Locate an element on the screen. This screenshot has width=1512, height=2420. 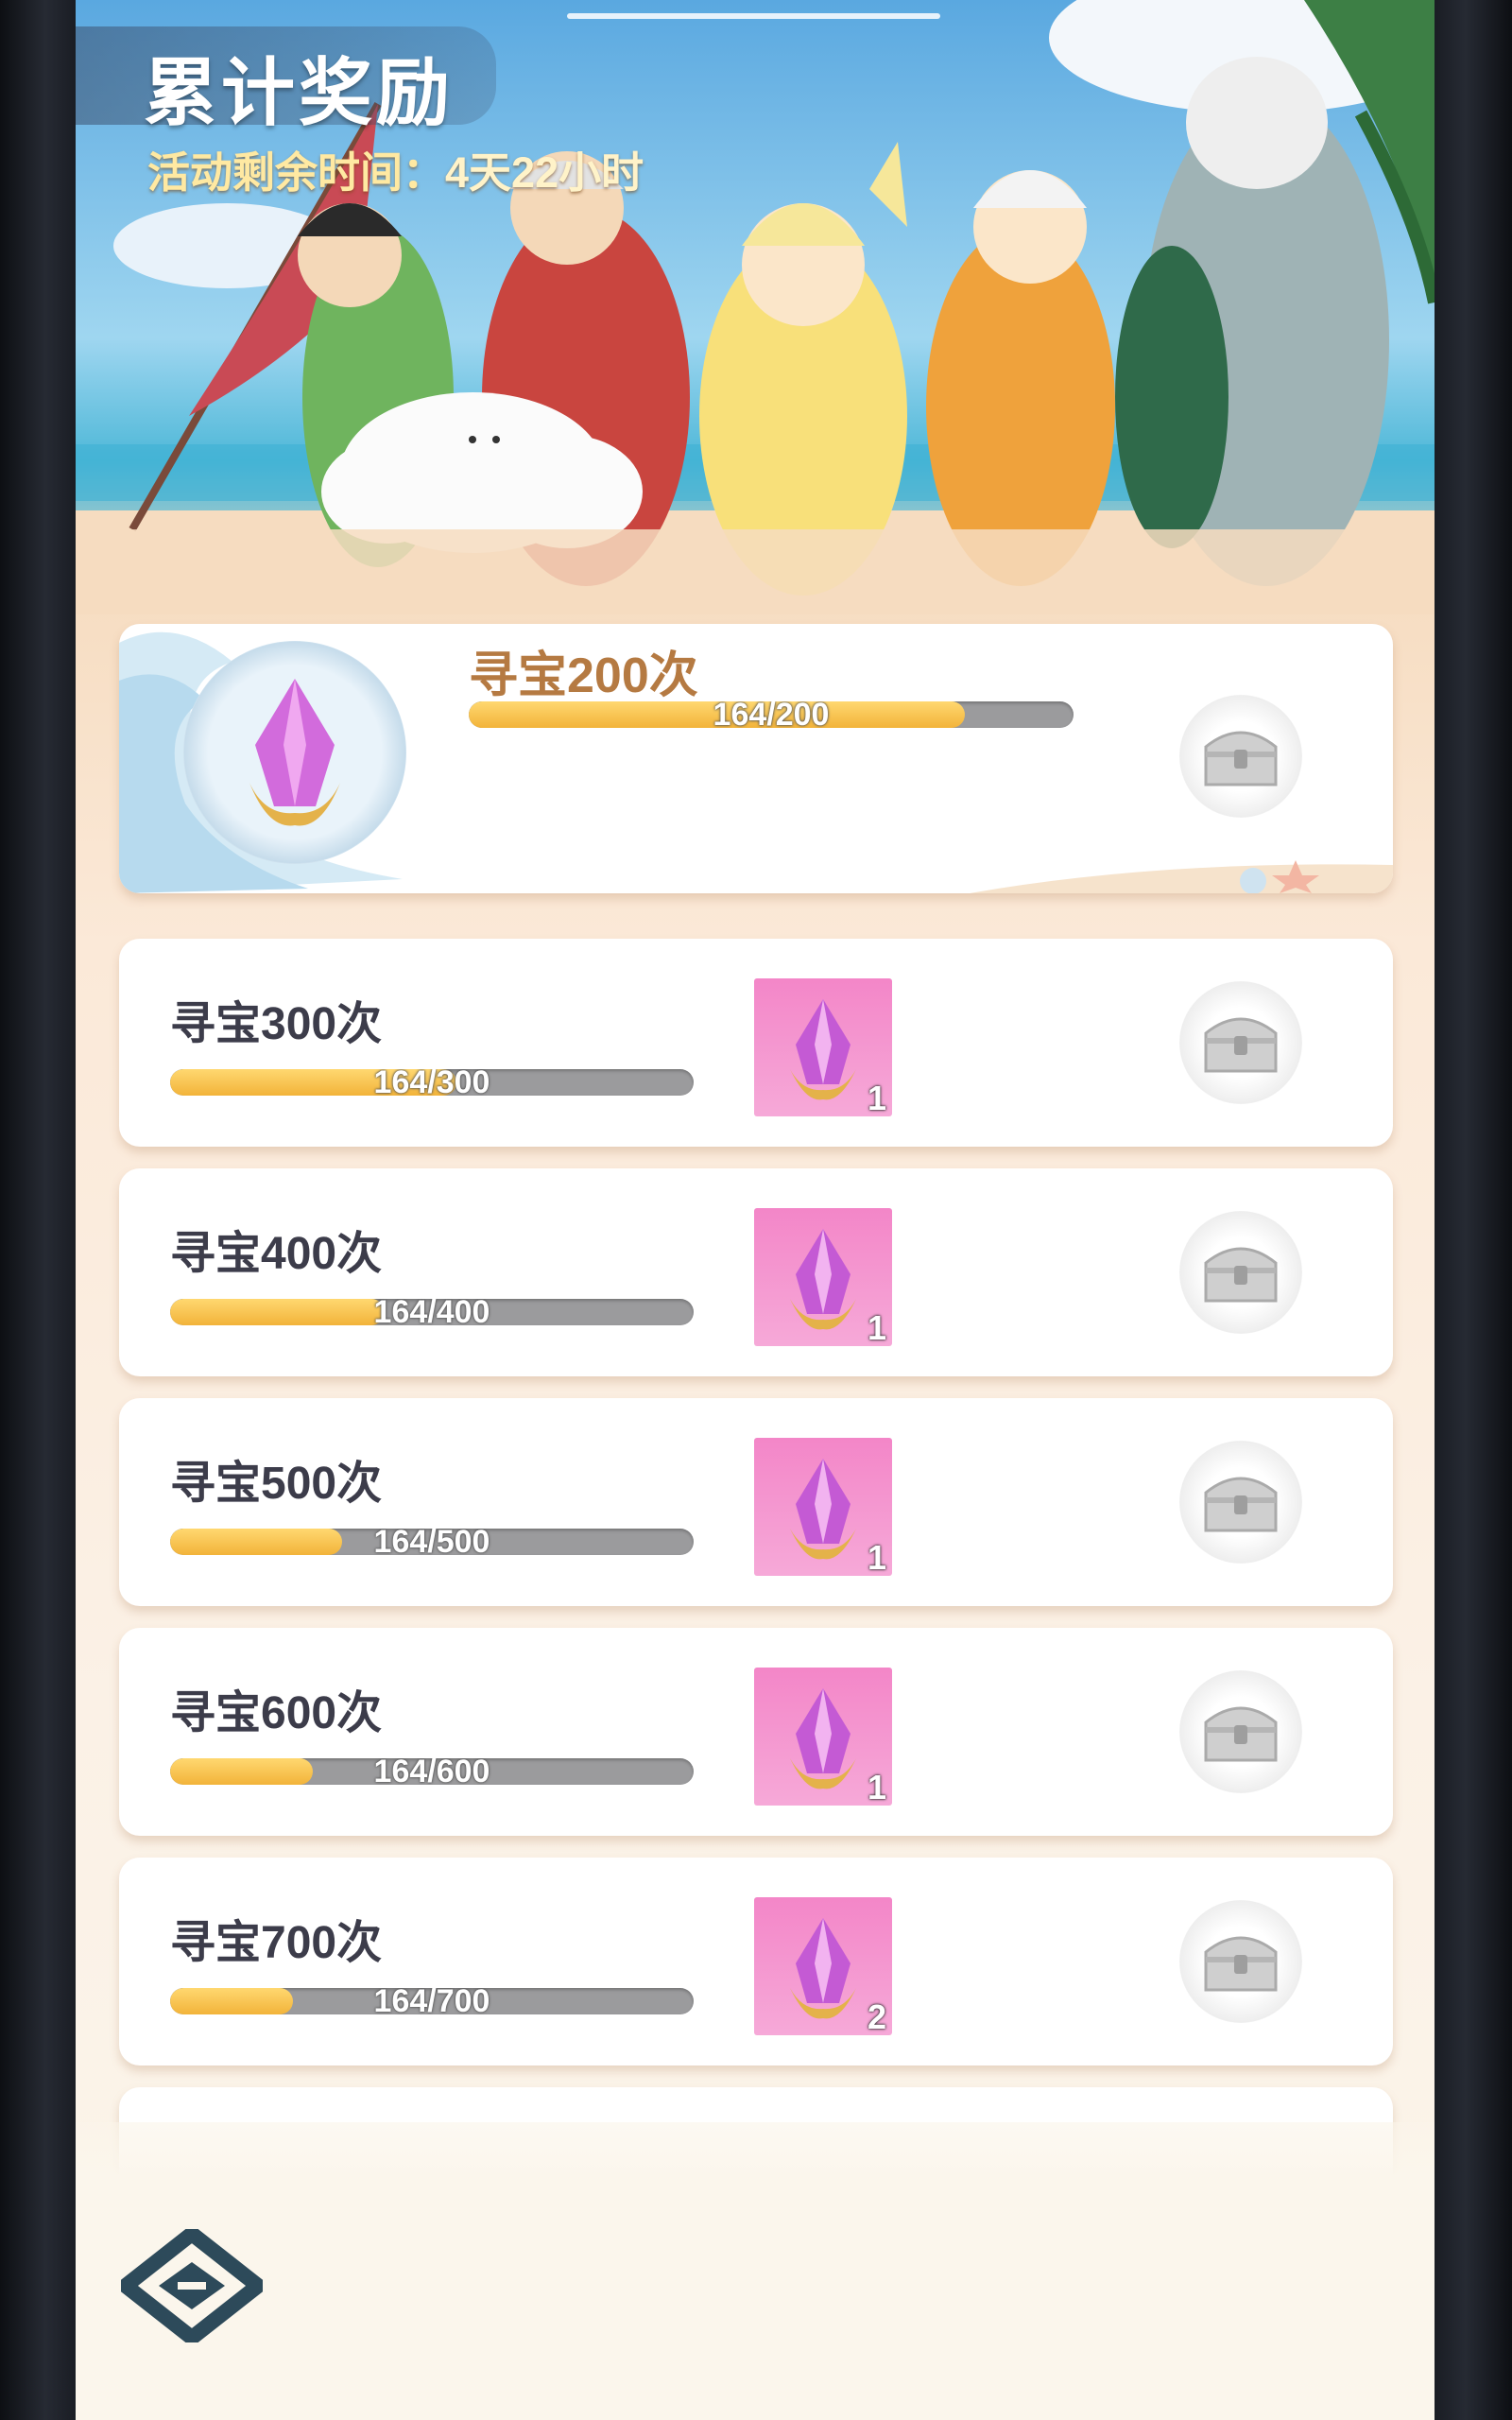
task-progress-text: 164/500 is located at coordinates (431, 1542).